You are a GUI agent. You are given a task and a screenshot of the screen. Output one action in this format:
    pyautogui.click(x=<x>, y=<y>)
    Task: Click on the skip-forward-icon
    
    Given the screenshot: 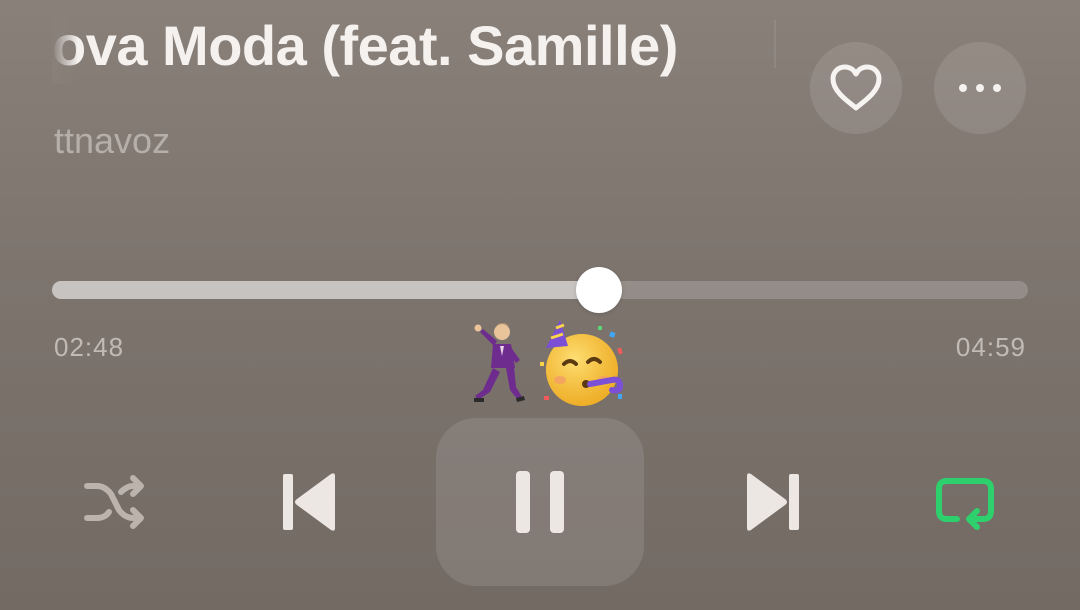 What is the action you would take?
    pyautogui.click(x=773, y=502)
    